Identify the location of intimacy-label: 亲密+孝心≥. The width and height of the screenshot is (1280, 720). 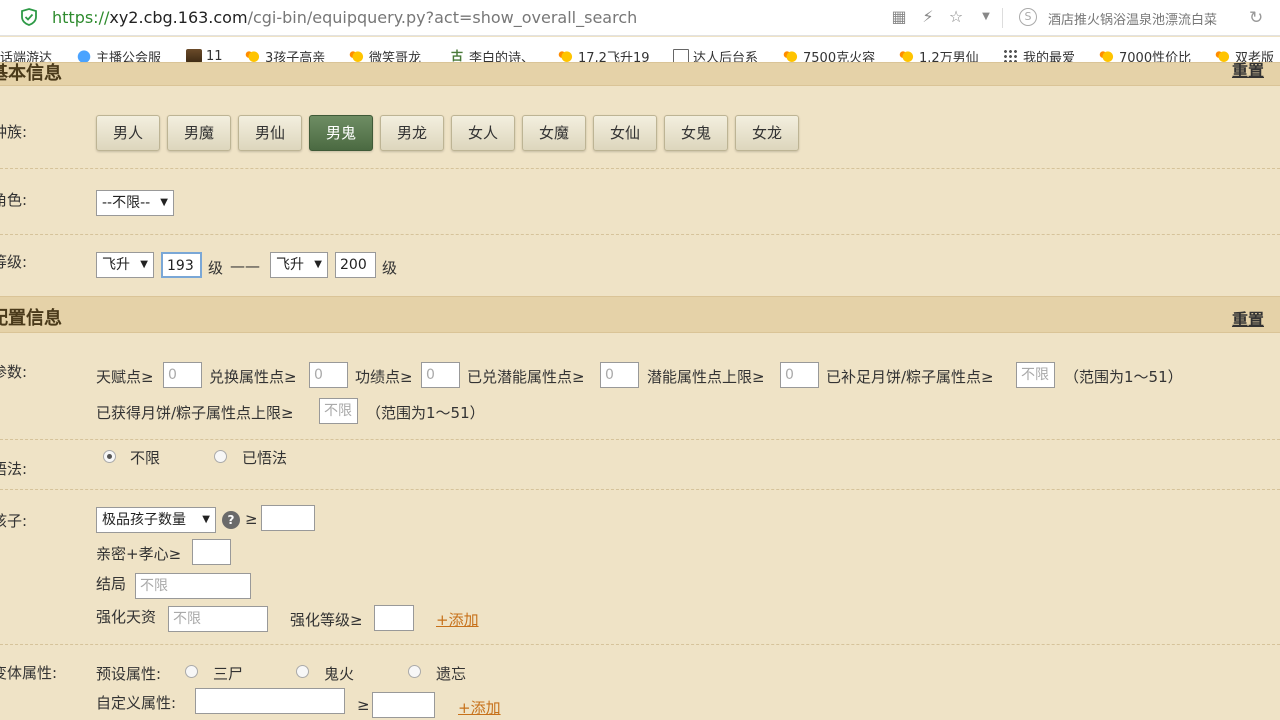
(139, 554).